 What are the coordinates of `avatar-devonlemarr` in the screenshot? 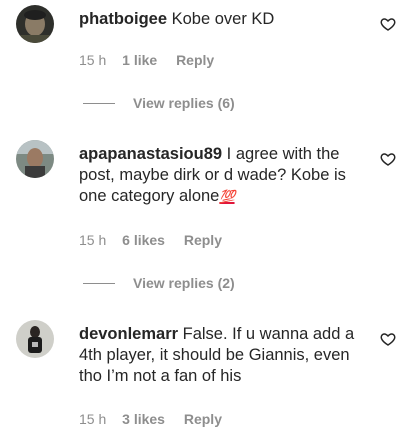 It's located at (35, 339).